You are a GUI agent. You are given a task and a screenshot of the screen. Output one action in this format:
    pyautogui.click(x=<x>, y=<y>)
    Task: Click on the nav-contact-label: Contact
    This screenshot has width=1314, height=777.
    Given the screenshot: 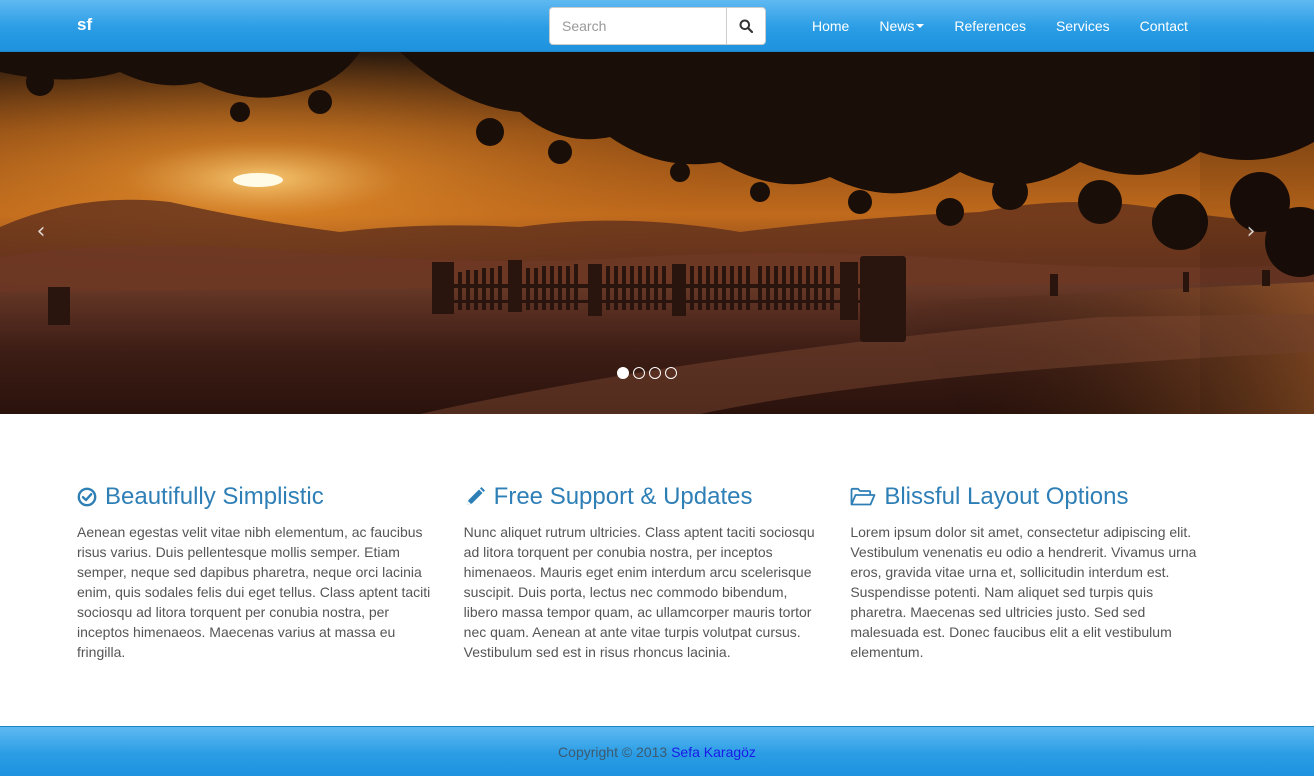 What is the action you would take?
    pyautogui.click(x=1163, y=26)
    